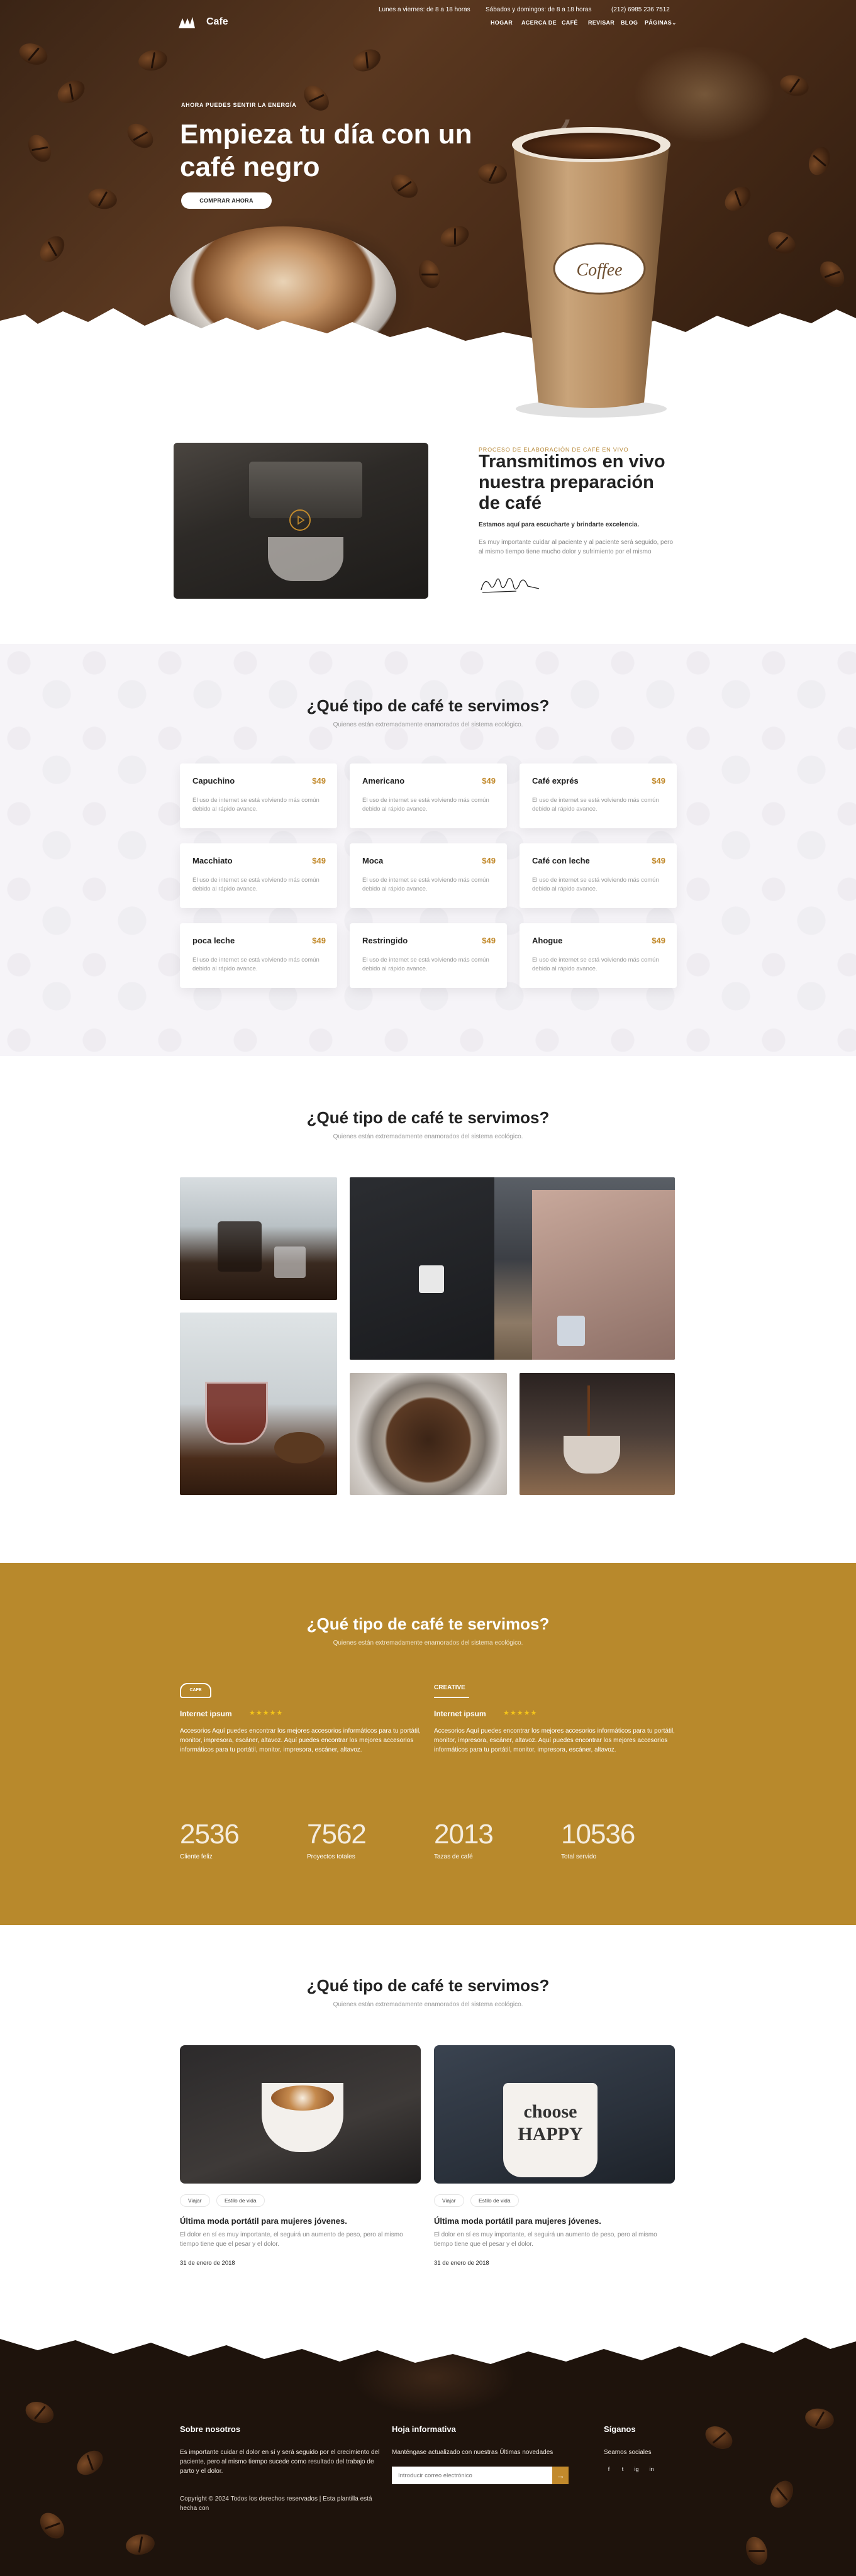  Describe the element at coordinates (636, 2469) in the screenshot. I see `instagram-icon: ig` at that location.